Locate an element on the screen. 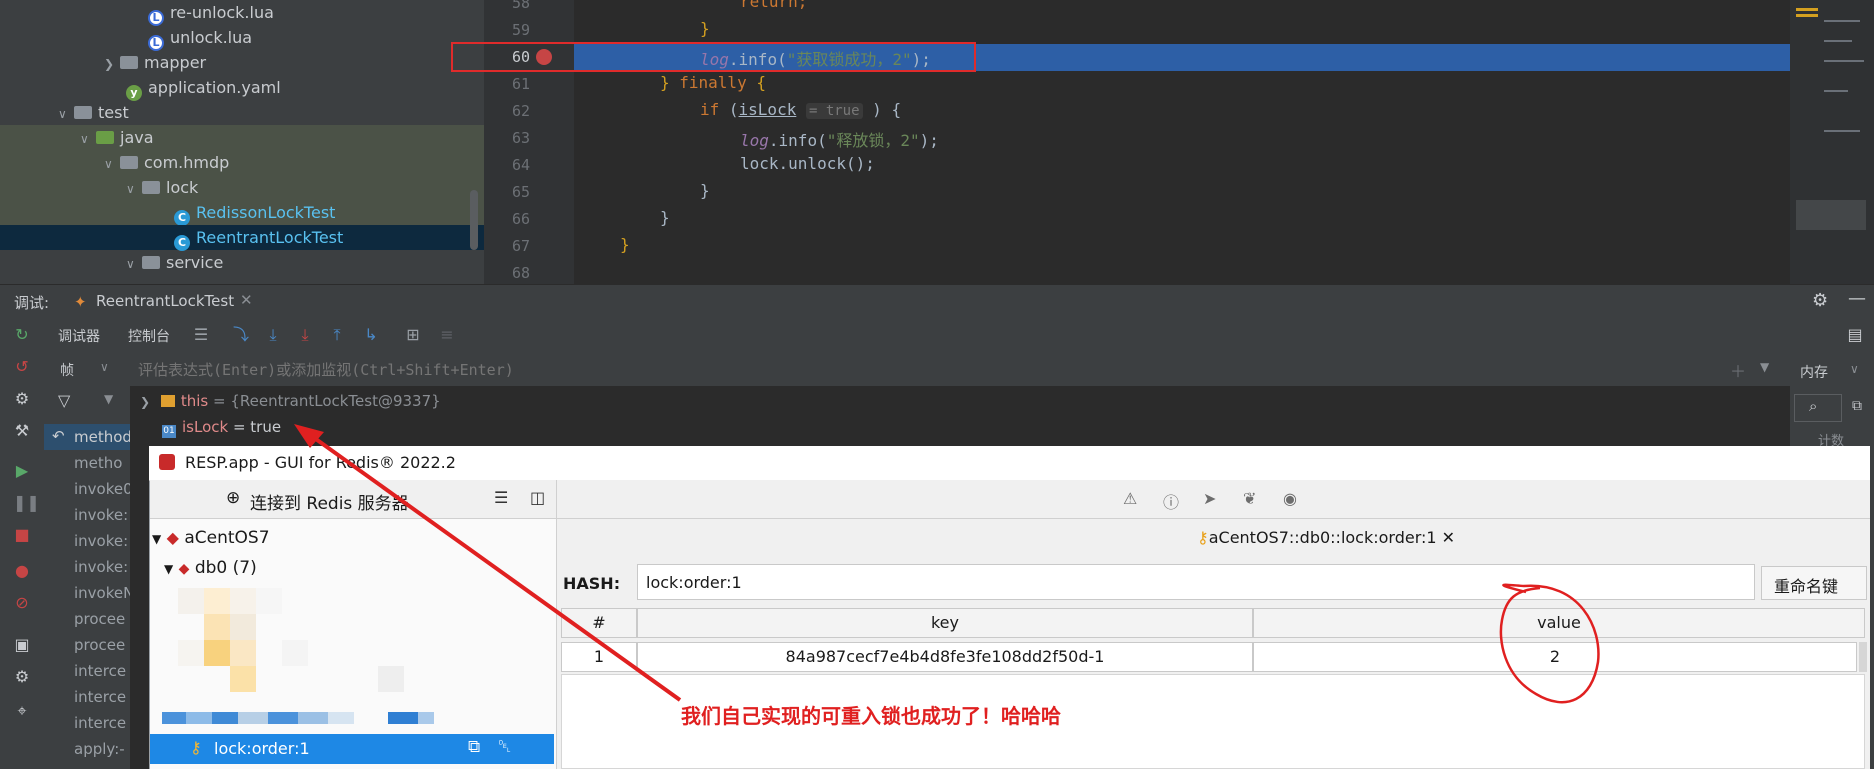  annotation-arrow-head is located at coordinates (309, 436).